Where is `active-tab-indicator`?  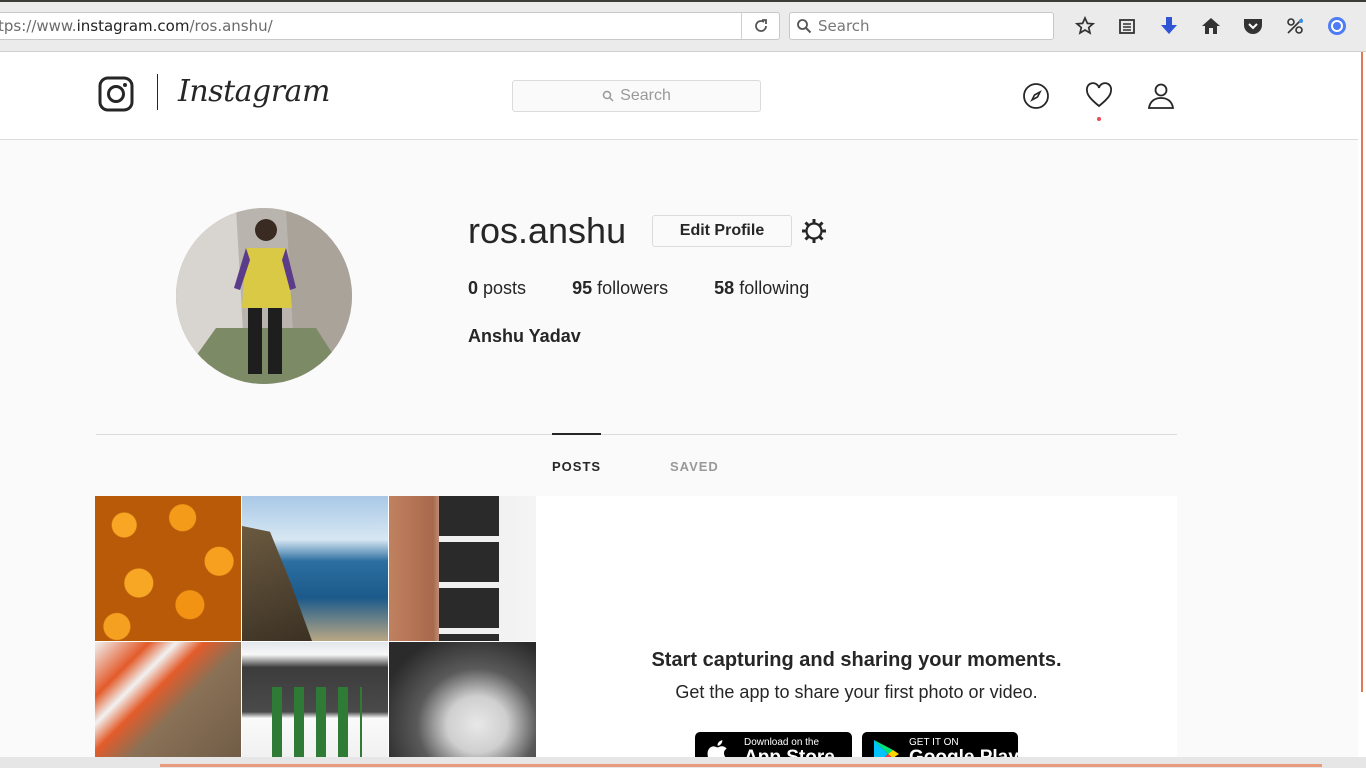
active-tab-indicator is located at coordinates (576, 434).